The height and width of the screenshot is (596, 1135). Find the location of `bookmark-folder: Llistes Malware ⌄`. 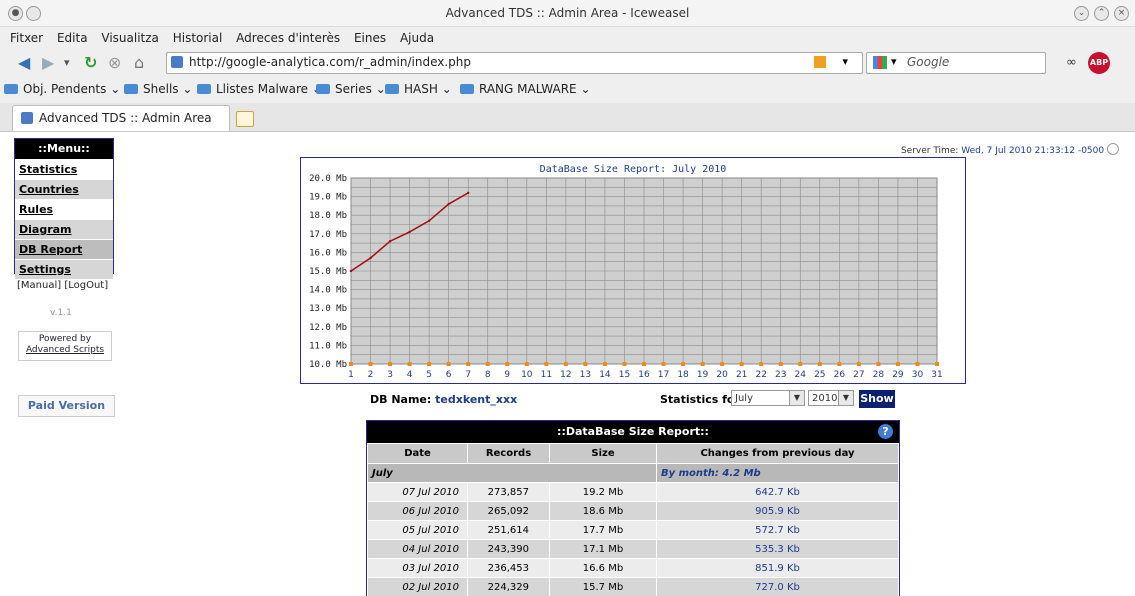

bookmark-folder: Llistes Malware ⌄ is located at coordinates (259, 89).